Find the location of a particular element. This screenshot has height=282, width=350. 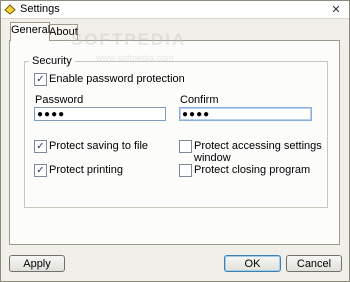

protect-saving-label: Protect saving to file is located at coordinates (99, 146).